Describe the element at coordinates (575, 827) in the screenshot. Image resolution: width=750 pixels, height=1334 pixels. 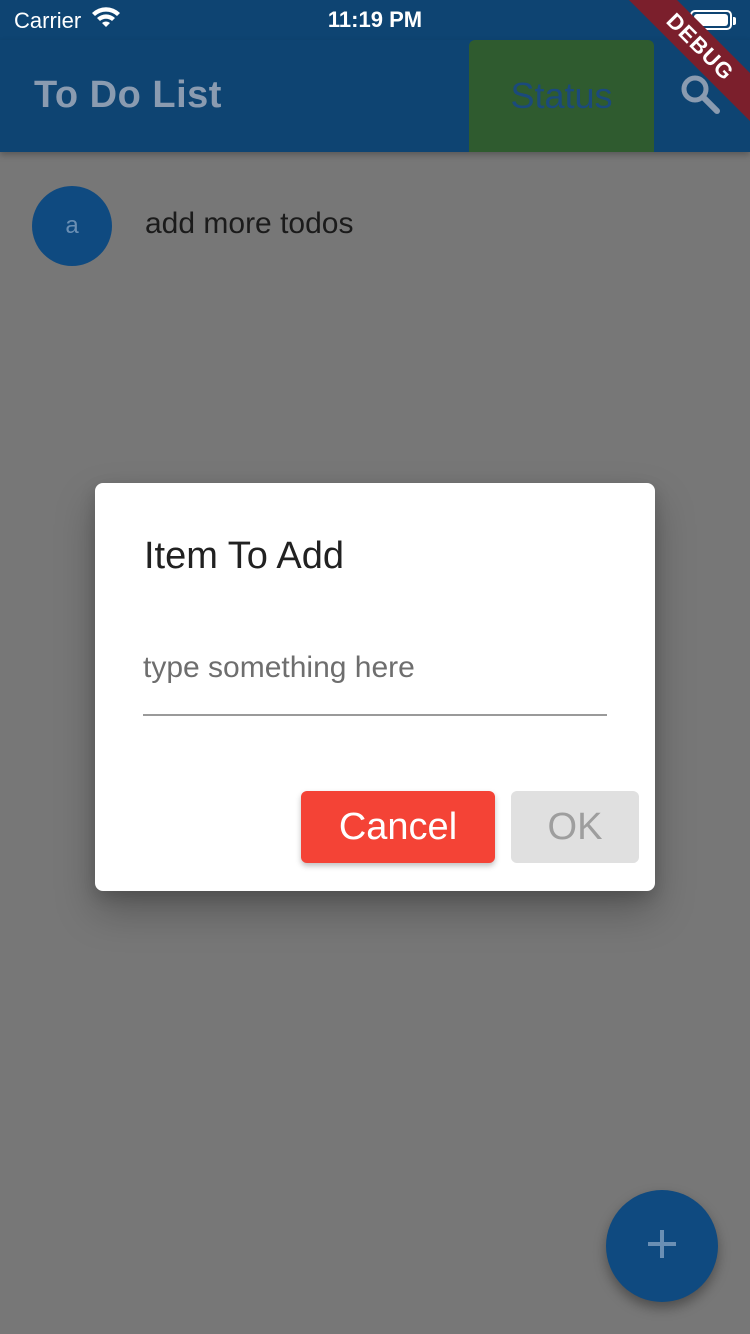
I see `ok-button: OK` at that location.